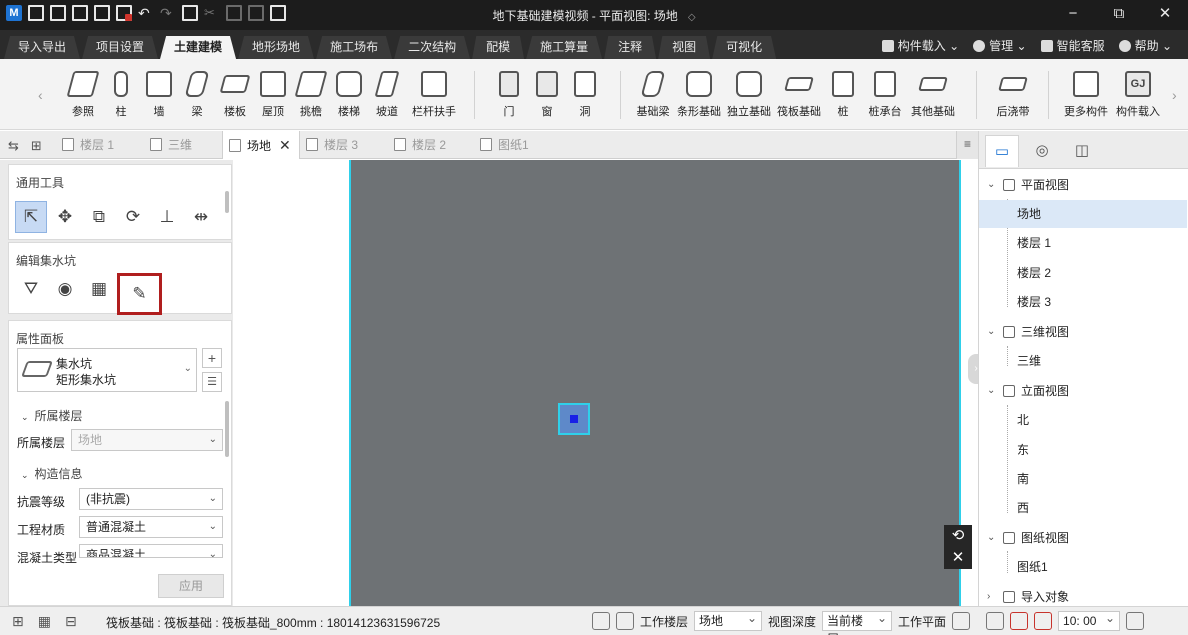  Describe the element at coordinates (1119, 15) in the screenshot. I see `restore-button: ⧉` at that location.